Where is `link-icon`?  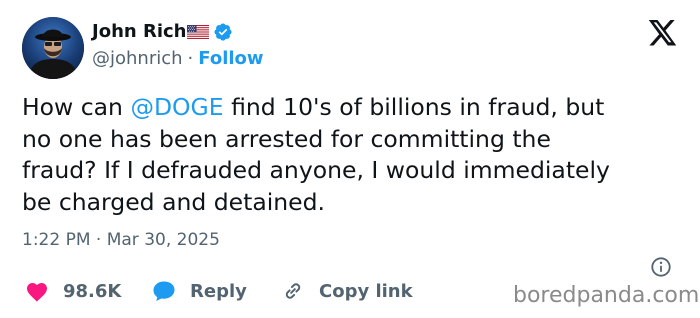 link-icon is located at coordinates (293, 291).